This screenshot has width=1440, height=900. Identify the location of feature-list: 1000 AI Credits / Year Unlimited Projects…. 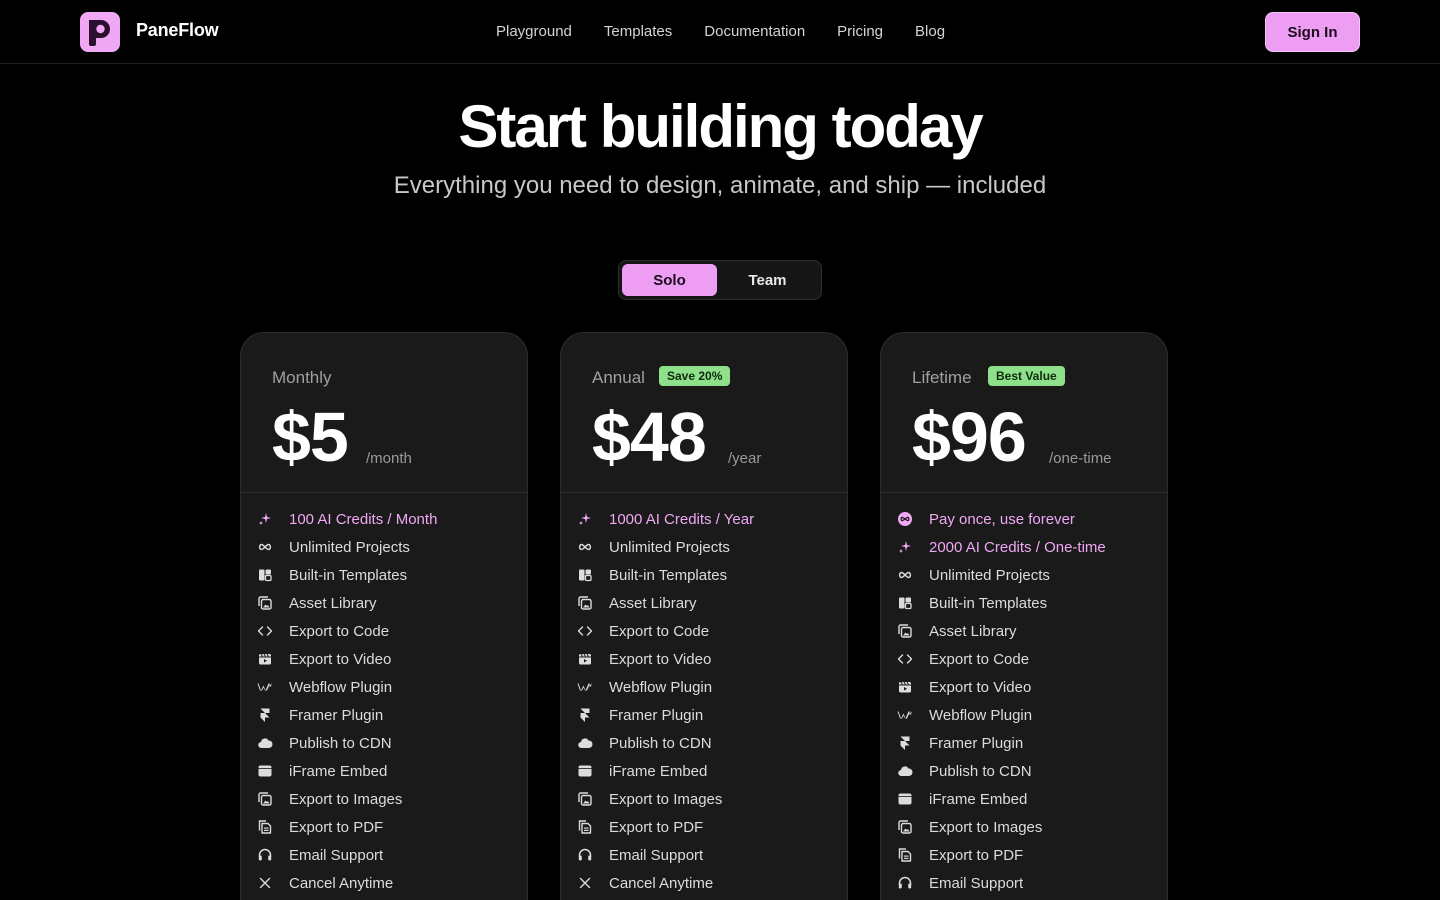
(707, 701).